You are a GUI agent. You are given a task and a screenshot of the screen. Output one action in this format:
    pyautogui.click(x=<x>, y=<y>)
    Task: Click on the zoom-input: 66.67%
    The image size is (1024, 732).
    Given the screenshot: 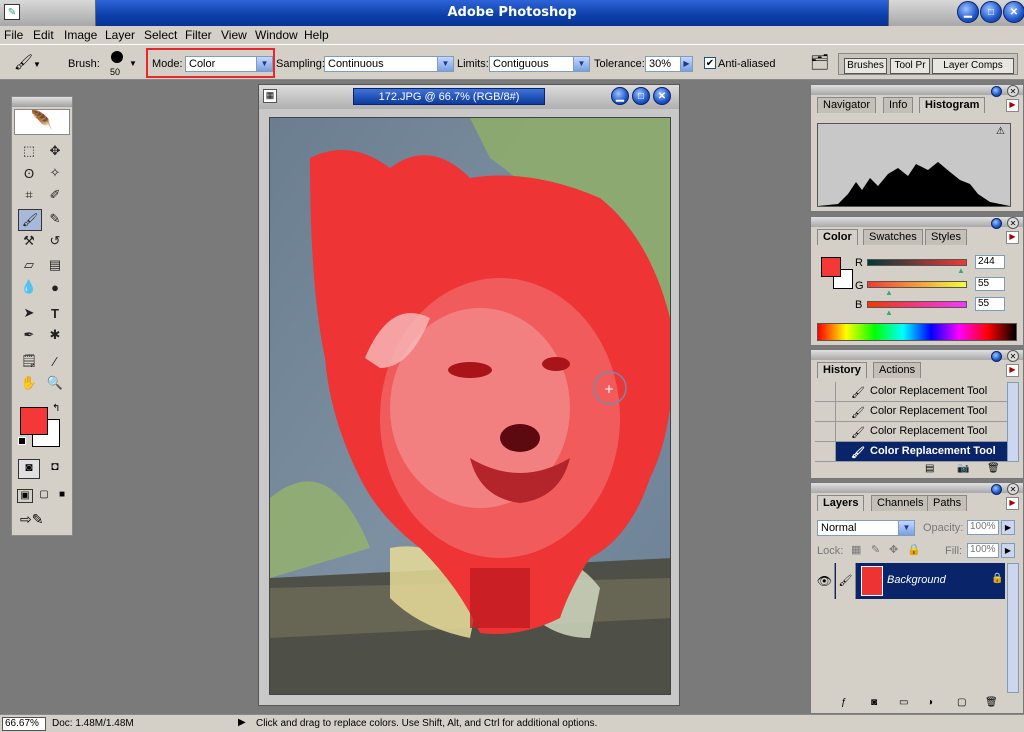 What is the action you would take?
    pyautogui.click(x=24, y=724)
    